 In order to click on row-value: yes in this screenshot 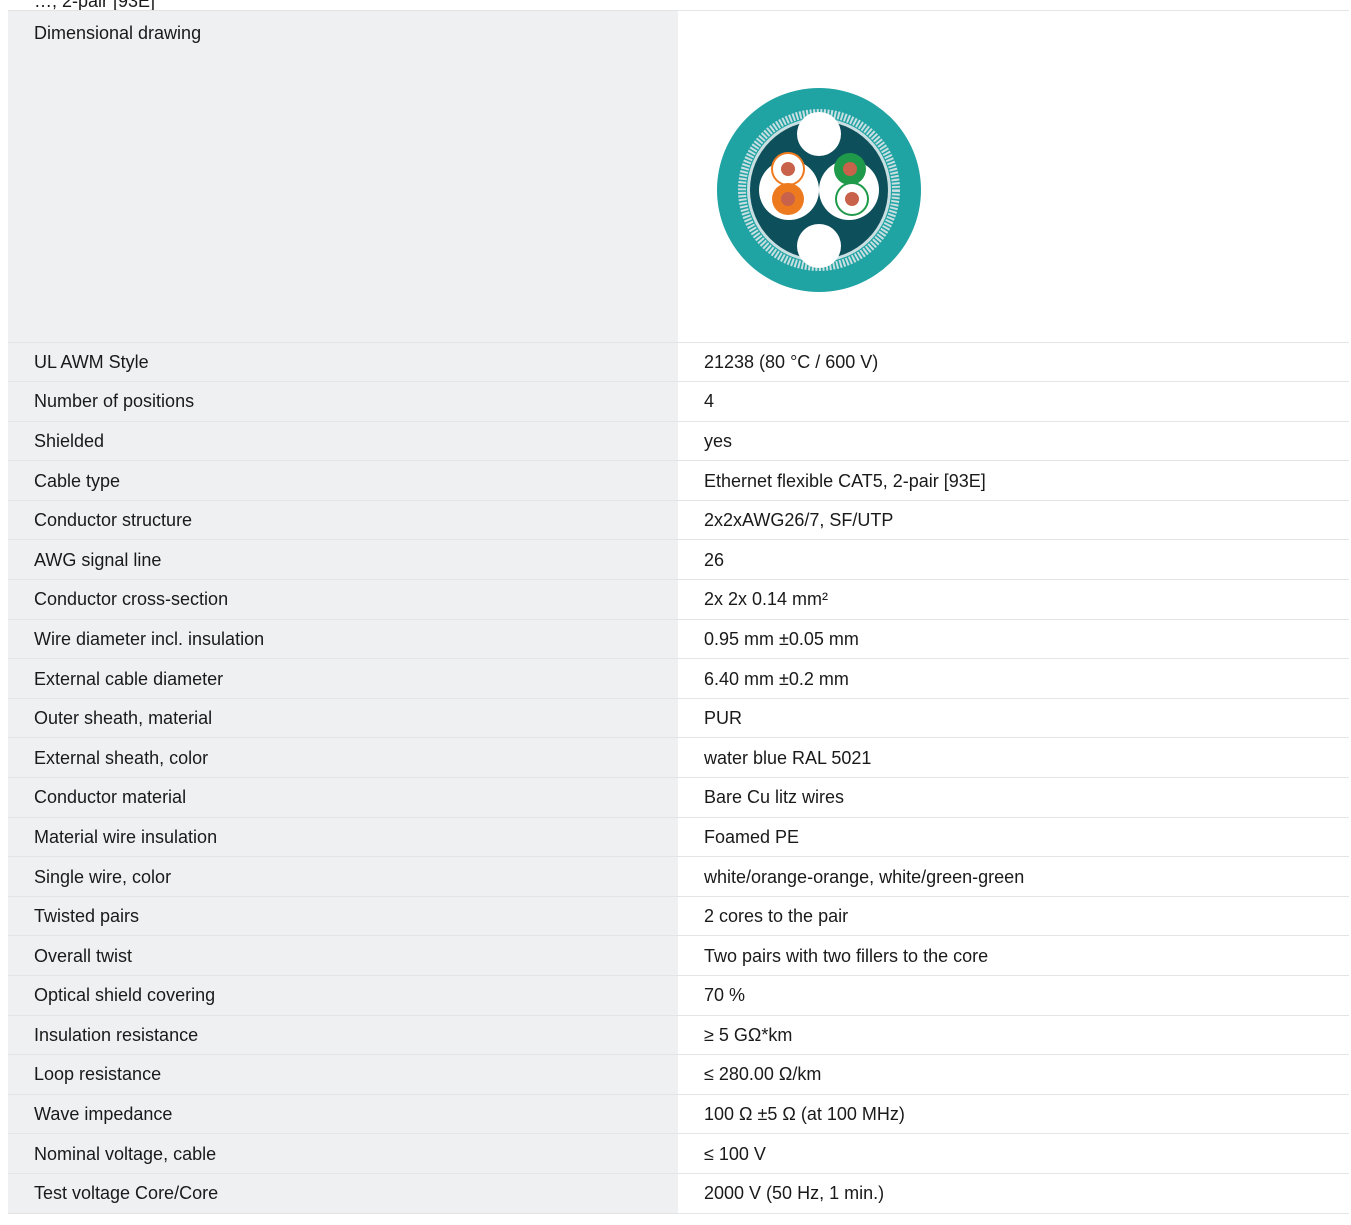, I will do `click(1013, 441)`.